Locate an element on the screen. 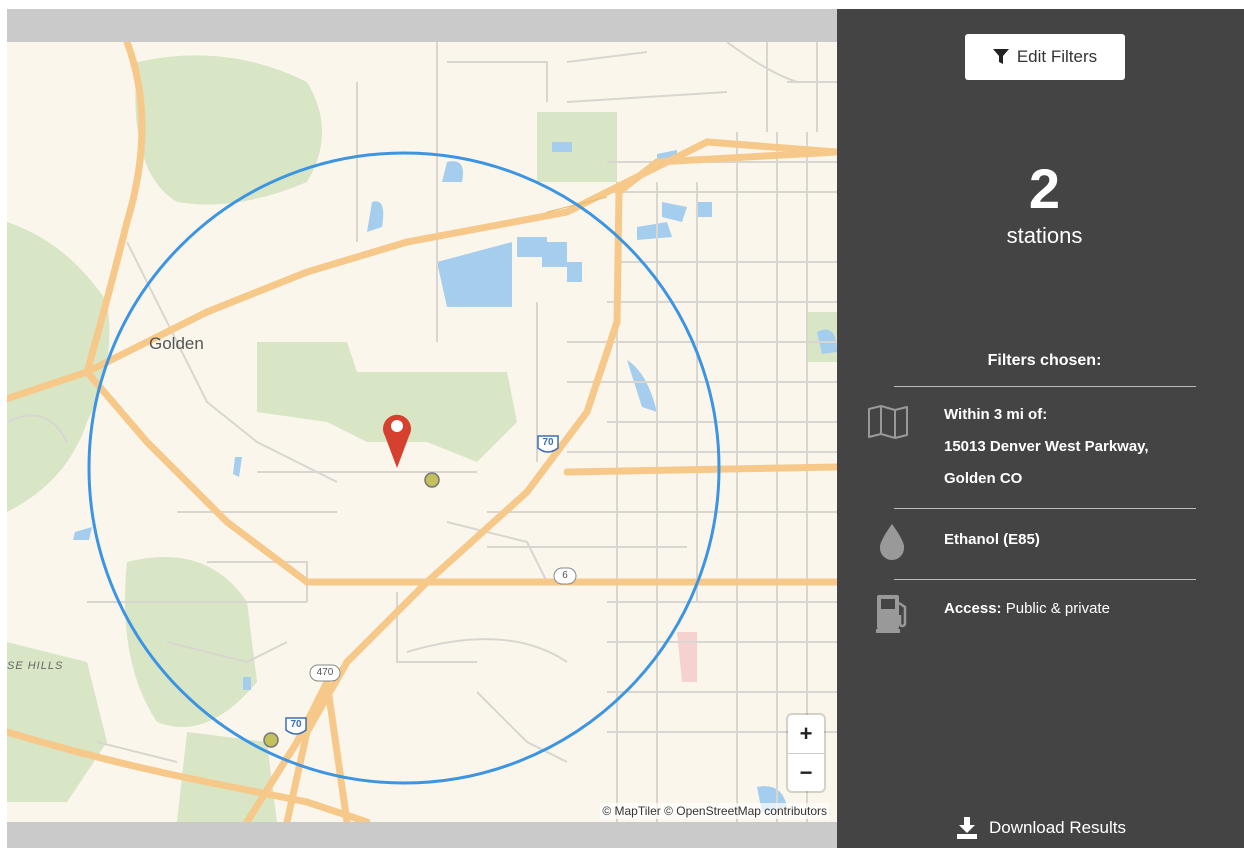 This screenshot has width=1244, height=848. filters-title: Filters chosen: is located at coordinates (1044, 360).